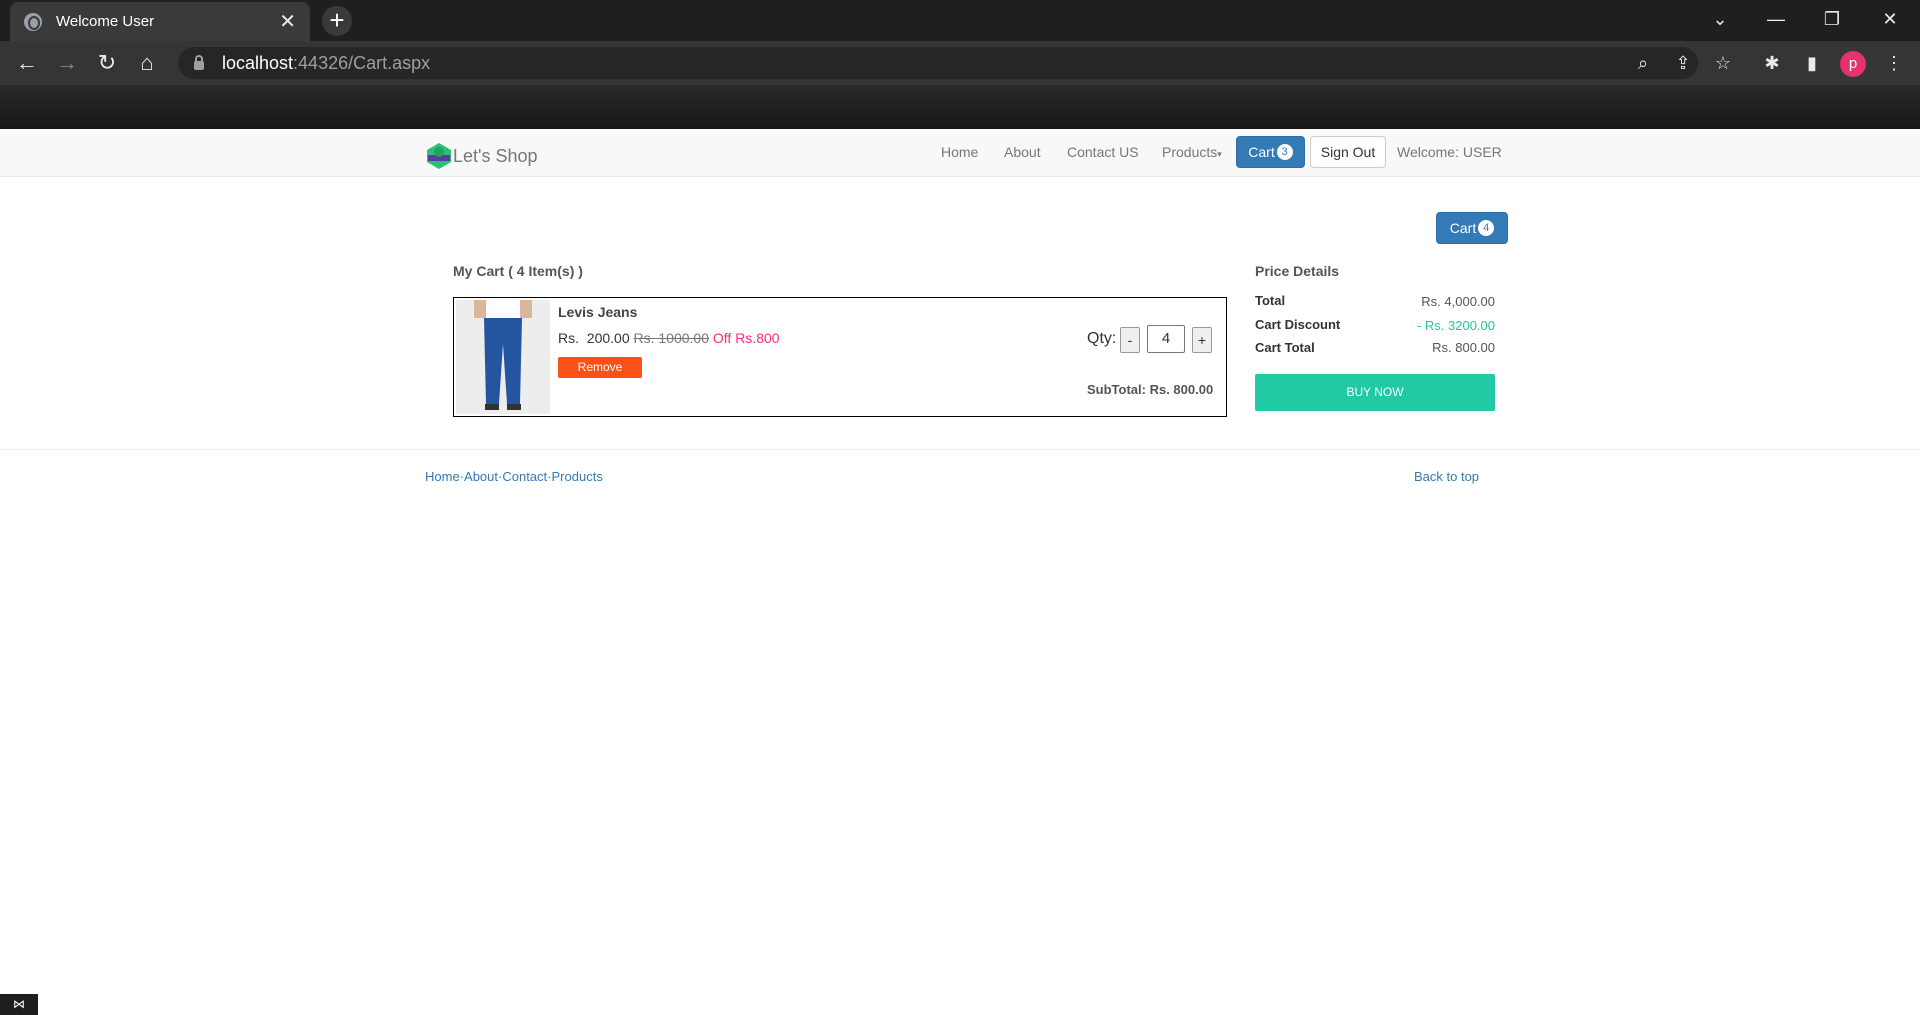  I want to click on side-panel-icon: ▮, so click(1812, 63).